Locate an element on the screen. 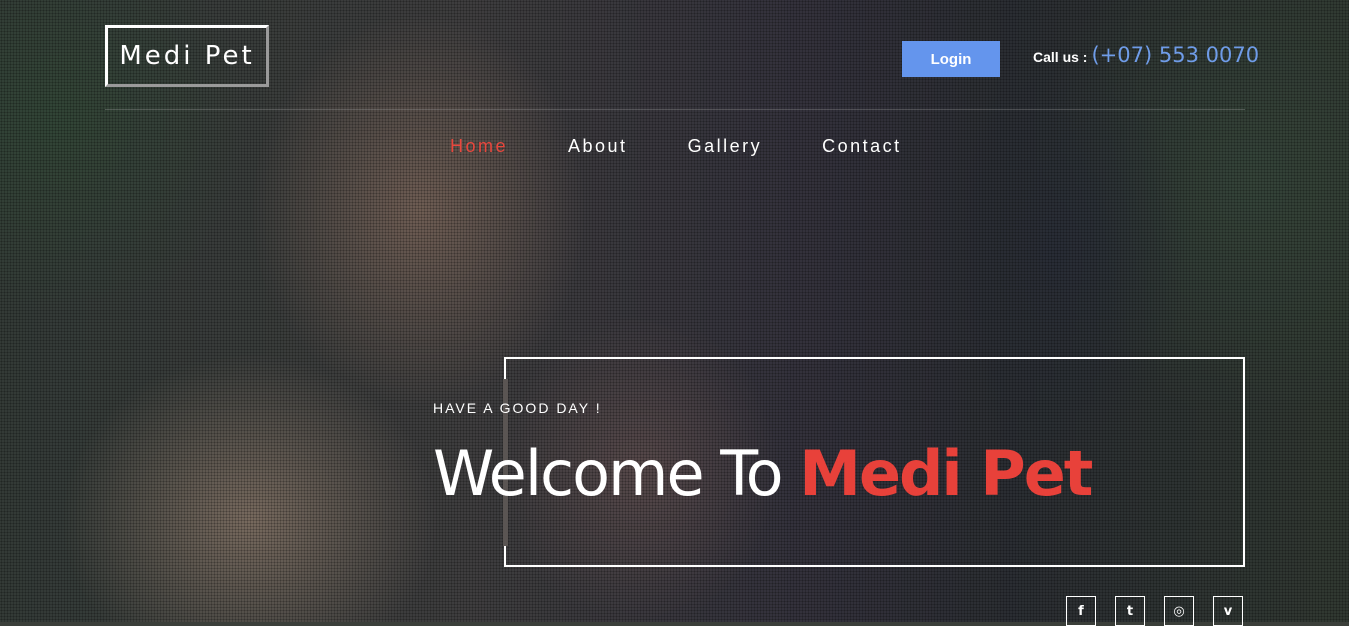  header-divider is located at coordinates (675, 109).